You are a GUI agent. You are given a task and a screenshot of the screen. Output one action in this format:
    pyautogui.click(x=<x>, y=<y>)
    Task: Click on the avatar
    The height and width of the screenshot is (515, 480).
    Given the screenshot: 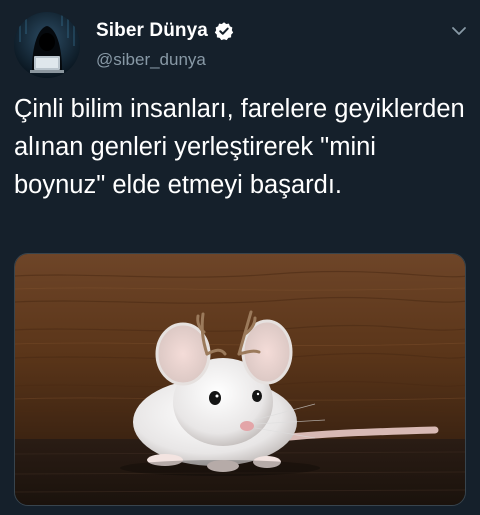 What is the action you would take?
    pyautogui.click(x=47, y=45)
    